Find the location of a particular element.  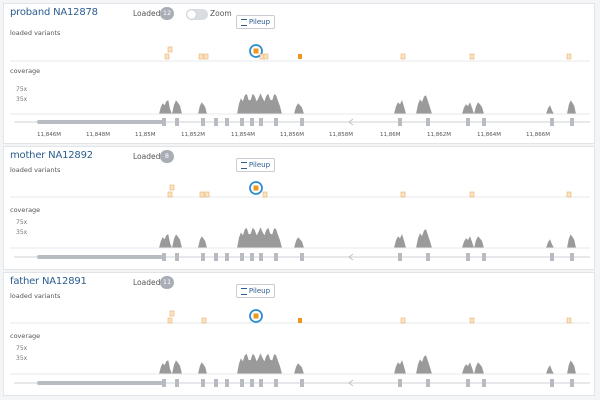

axis-tick-label: 11,856M is located at coordinates (292, 135).